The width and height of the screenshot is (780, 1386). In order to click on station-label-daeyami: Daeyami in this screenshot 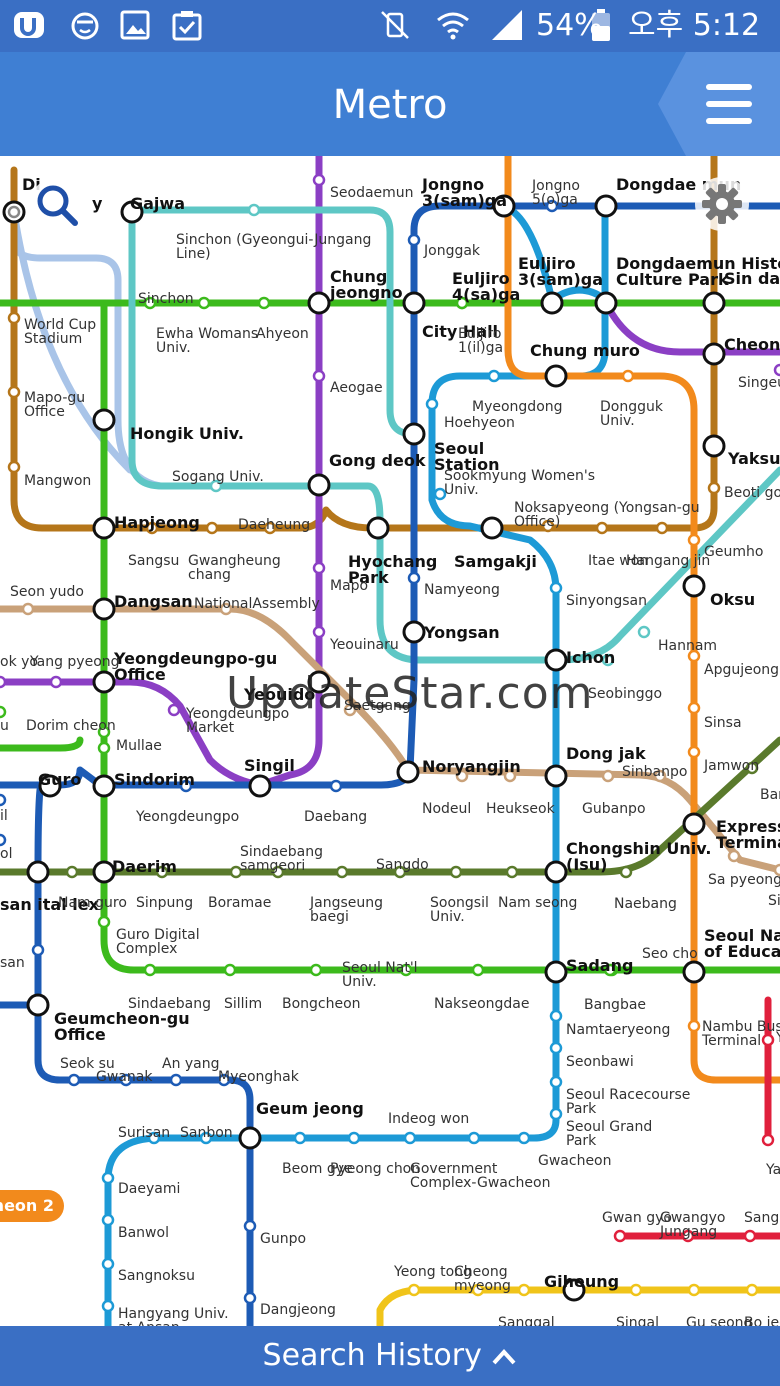, I will do `click(149, 1189)`.